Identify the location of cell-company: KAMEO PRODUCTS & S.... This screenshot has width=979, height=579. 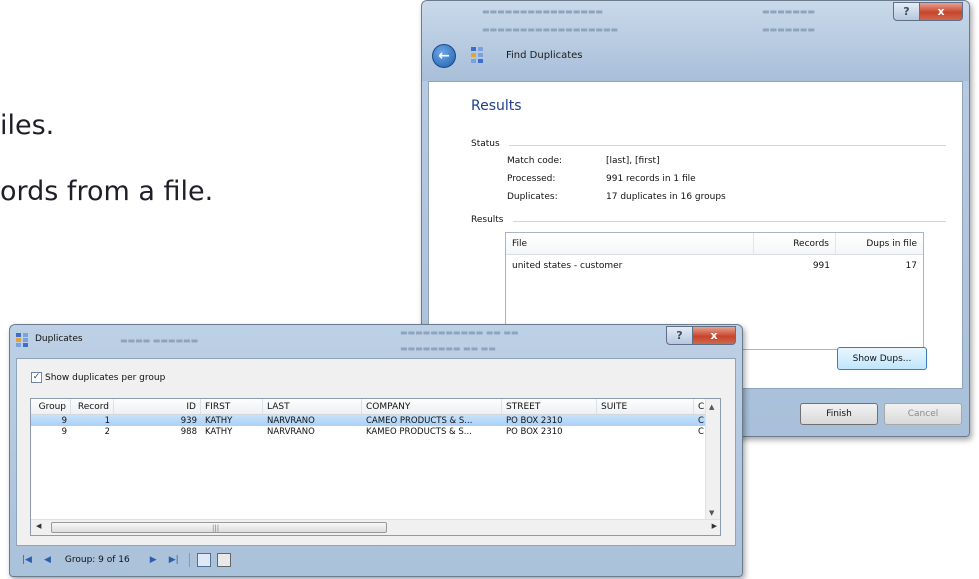
(419, 431).